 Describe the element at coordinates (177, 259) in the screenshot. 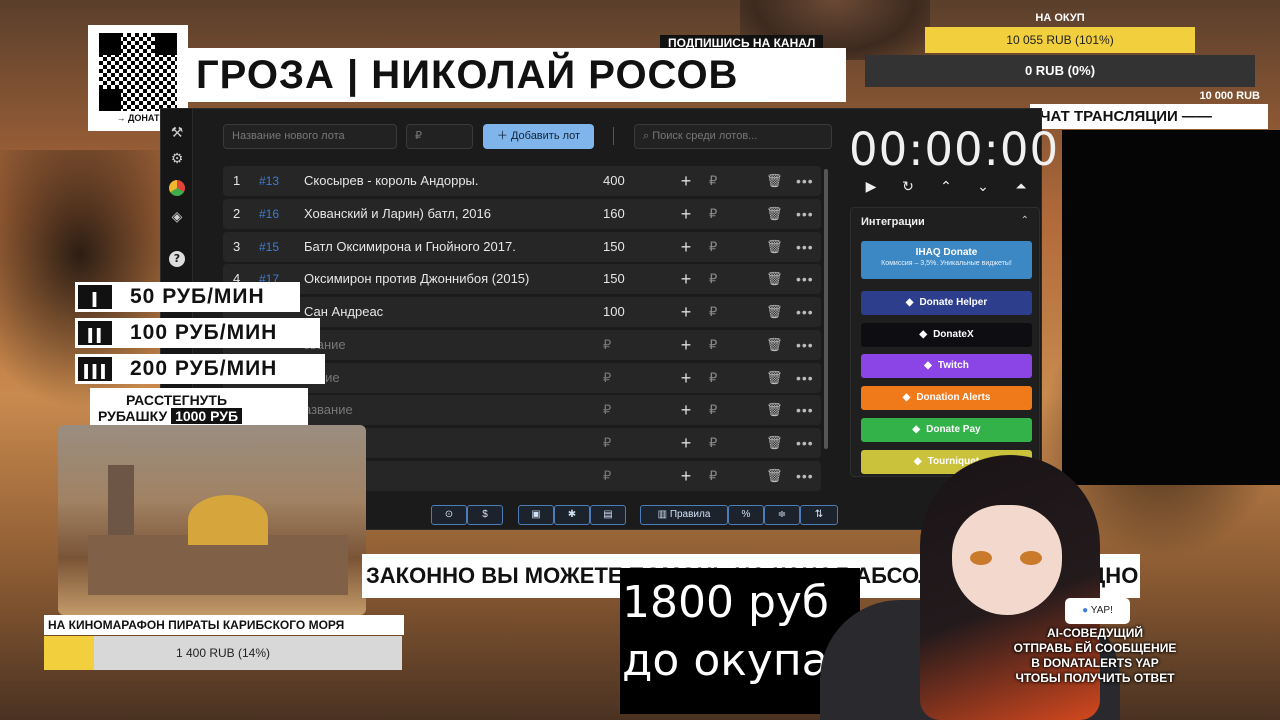

I see `help-icon: ?` at that location.